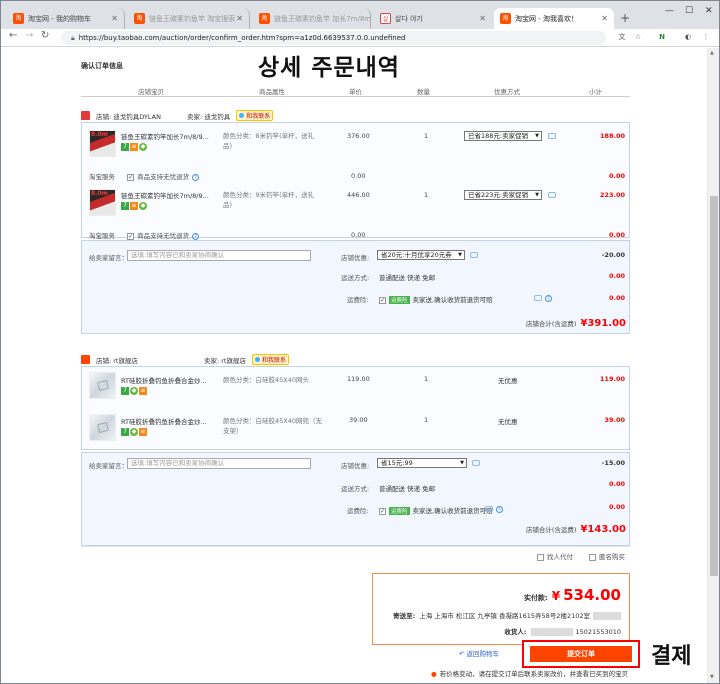 This screenshot has height=684, width=720. I want to click on submit-order-button: 提交订单, so click(581, 654).